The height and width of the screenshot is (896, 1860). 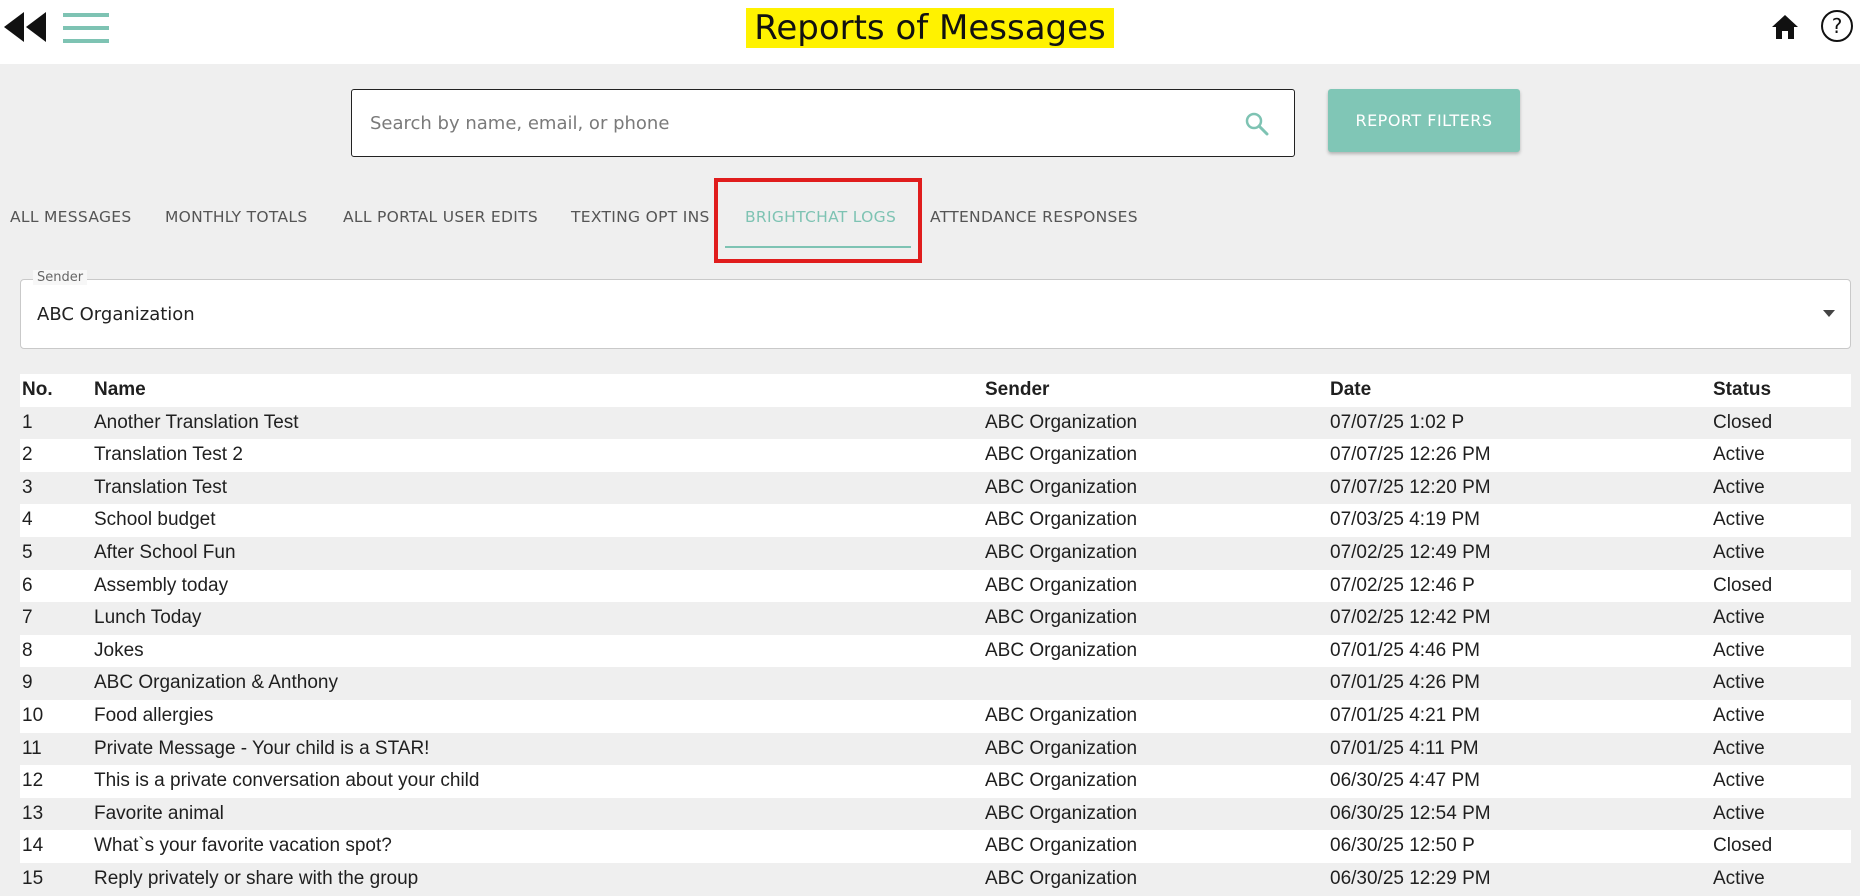 What do you see at coordinates (60, 277) in the screenshot?
I see `sender-label: Sender` at bounding box center [60, 277].